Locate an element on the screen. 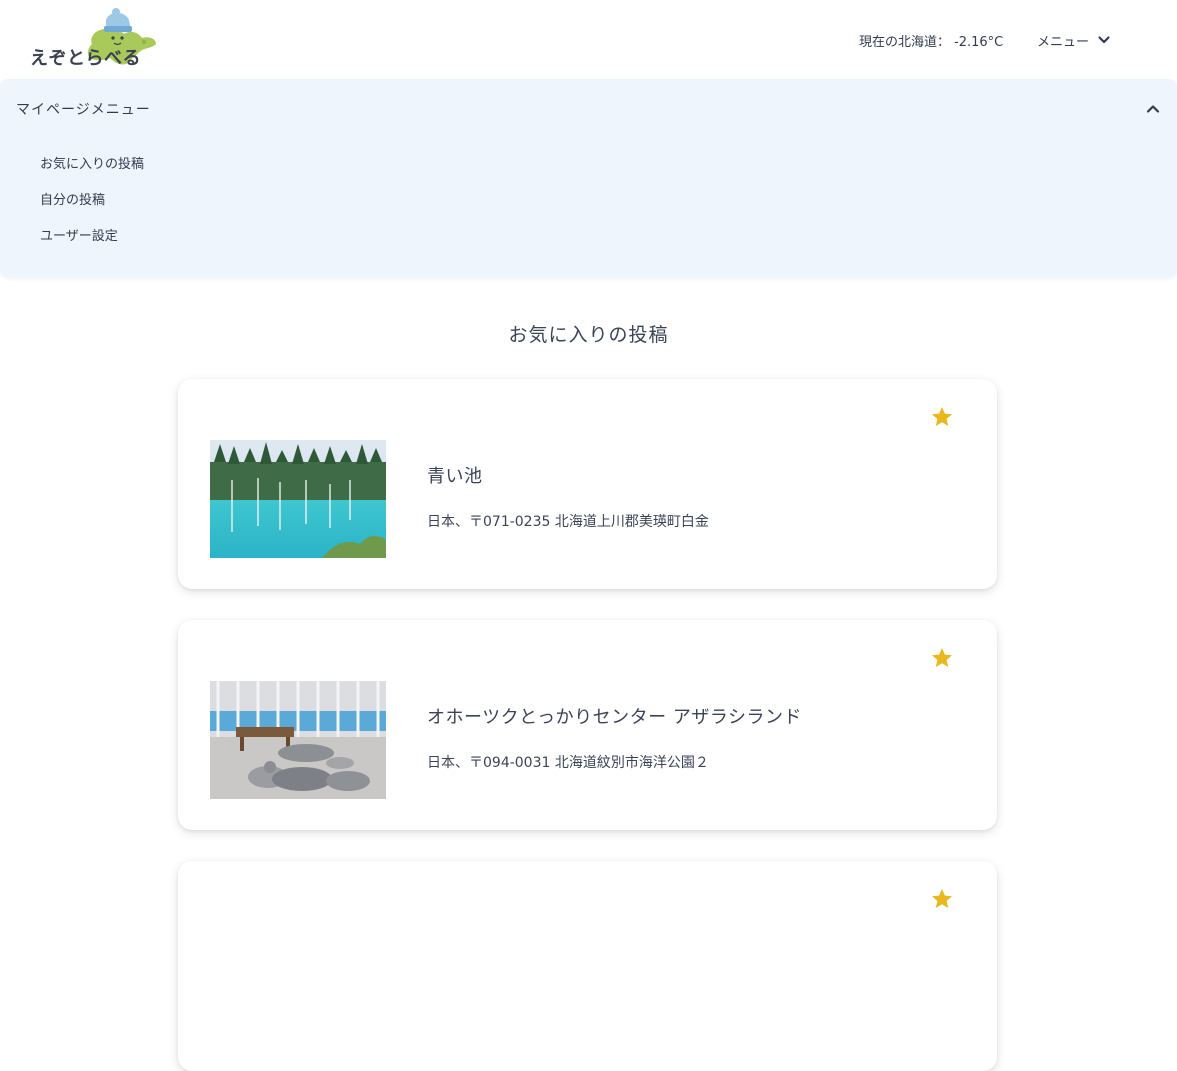 The width and height of the screenshot is (1177, 1071). post-card is located at coordinates (587, 966).